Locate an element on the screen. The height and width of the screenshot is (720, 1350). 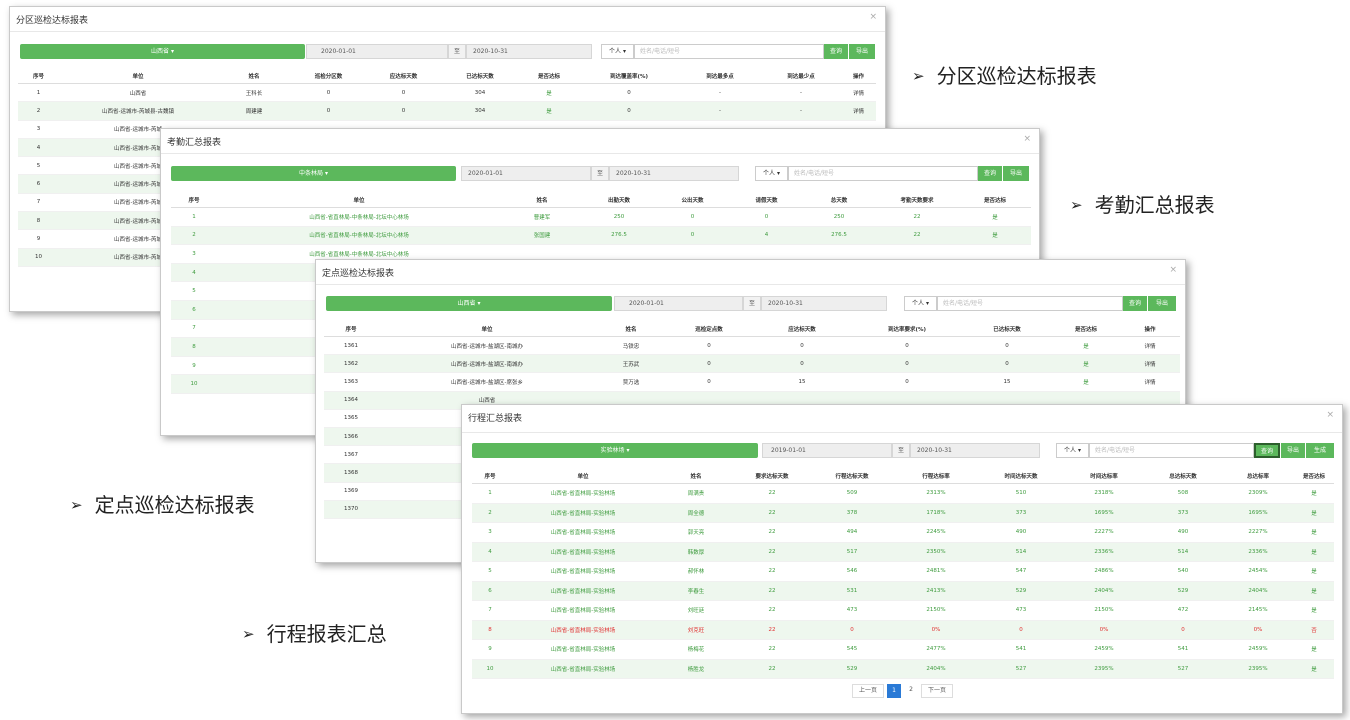
column-header: 姓名 is located at coordinates (631, 329).